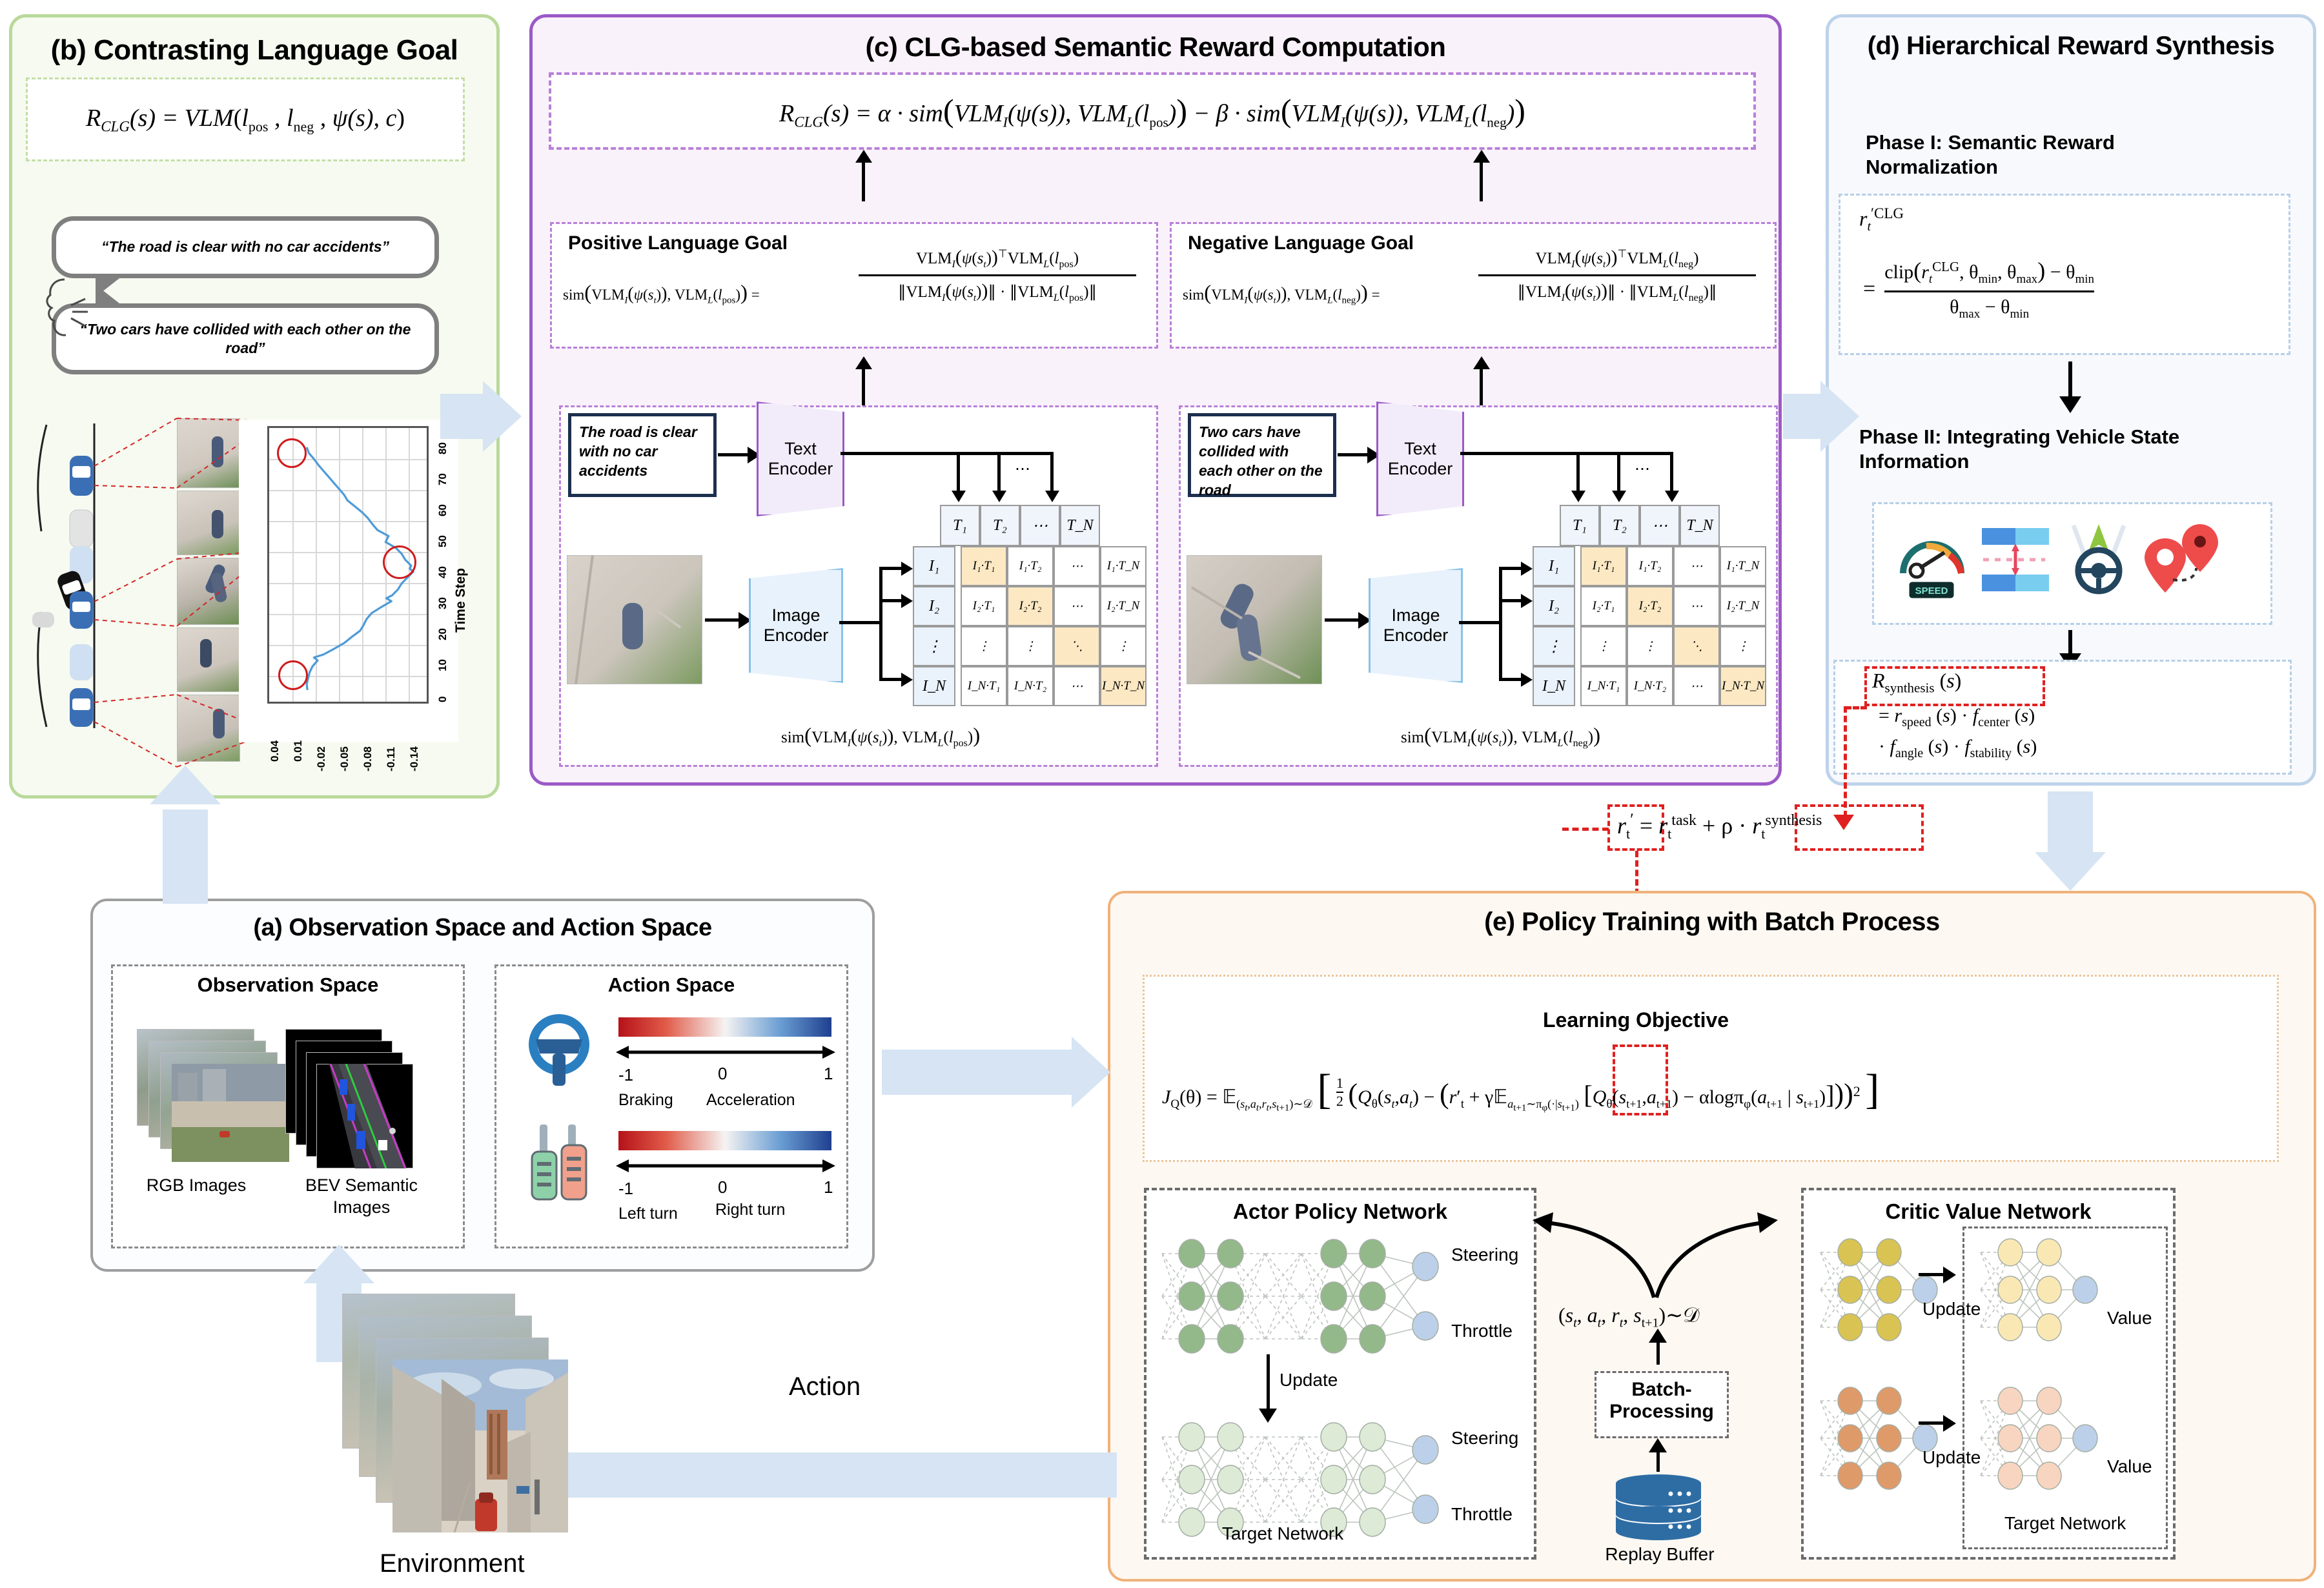 The width and height of the screenshot is (2324, 1588). I want to click on neg-text-token-2: T₂, so click(1620, 525).